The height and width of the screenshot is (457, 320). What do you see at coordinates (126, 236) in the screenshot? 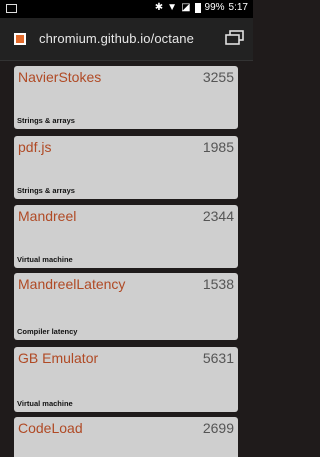
I see `benchmark-card: Mandreel 2344 Virtual machine` at bounding box center [126, 236].